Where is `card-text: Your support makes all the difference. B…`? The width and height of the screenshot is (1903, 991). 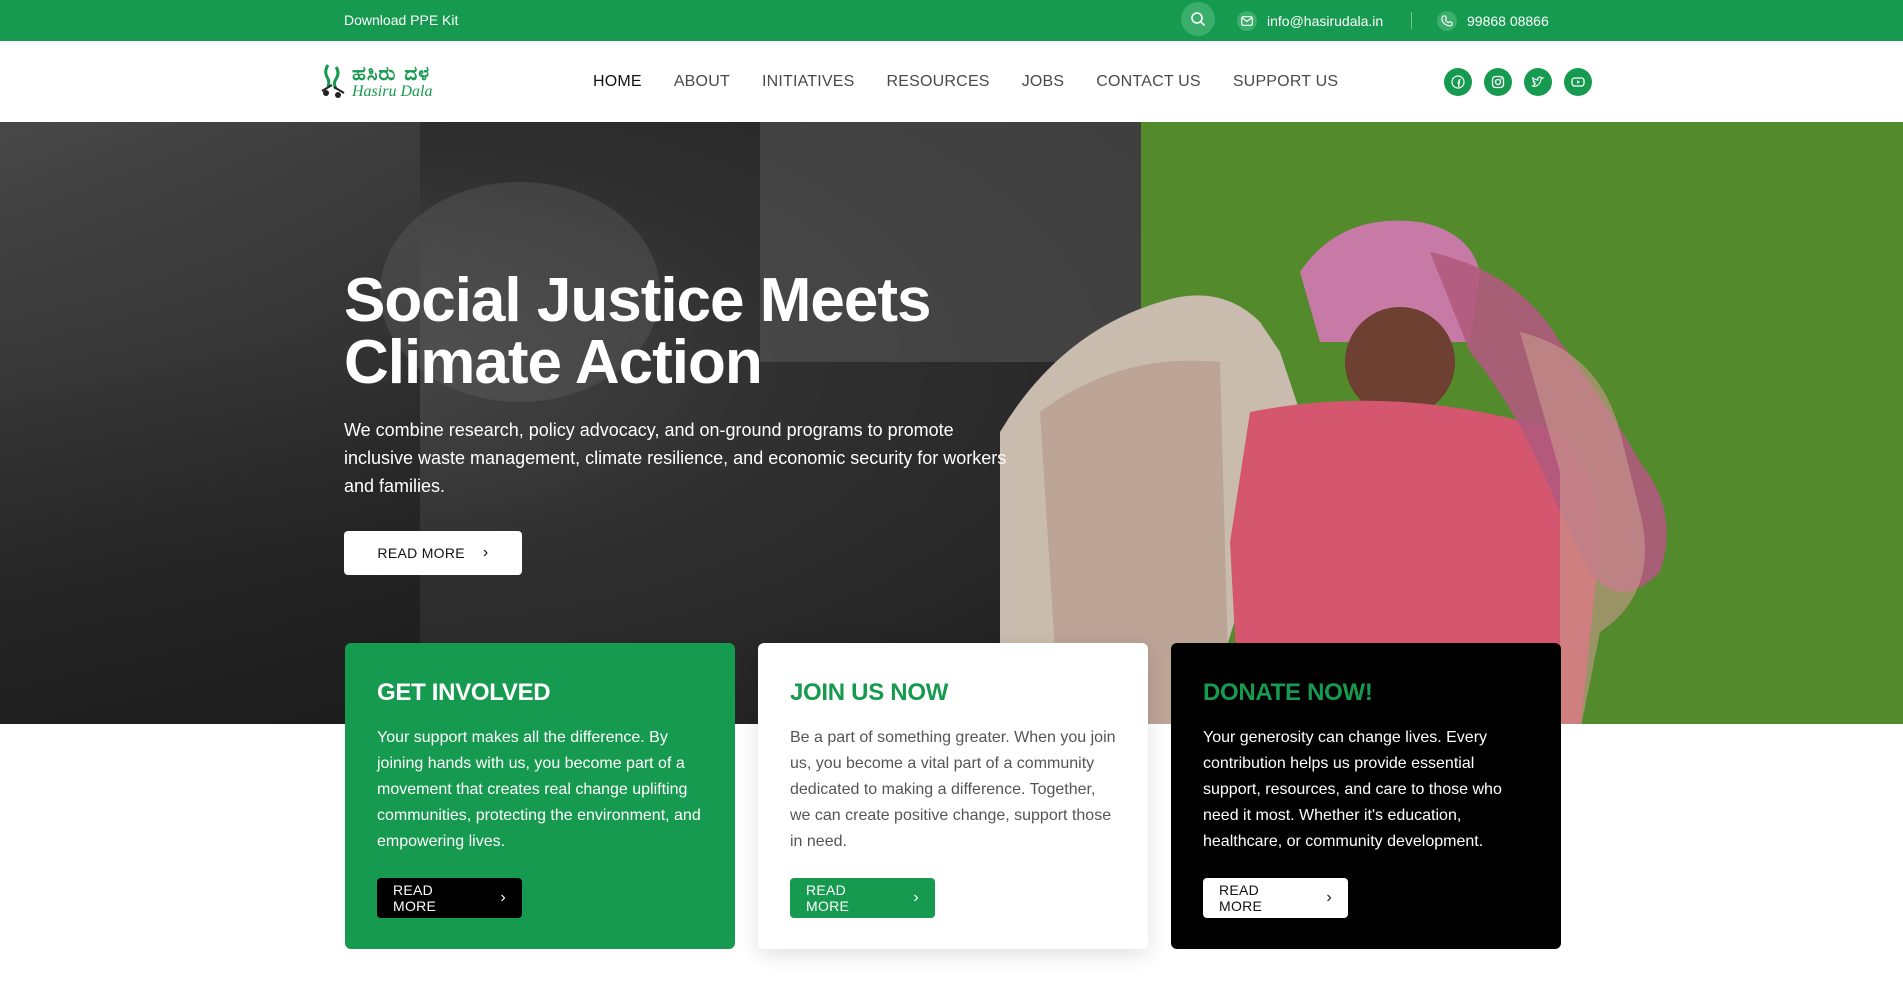
card-text: Your support makes all the difference. B… is located at coordinates (539, 789).